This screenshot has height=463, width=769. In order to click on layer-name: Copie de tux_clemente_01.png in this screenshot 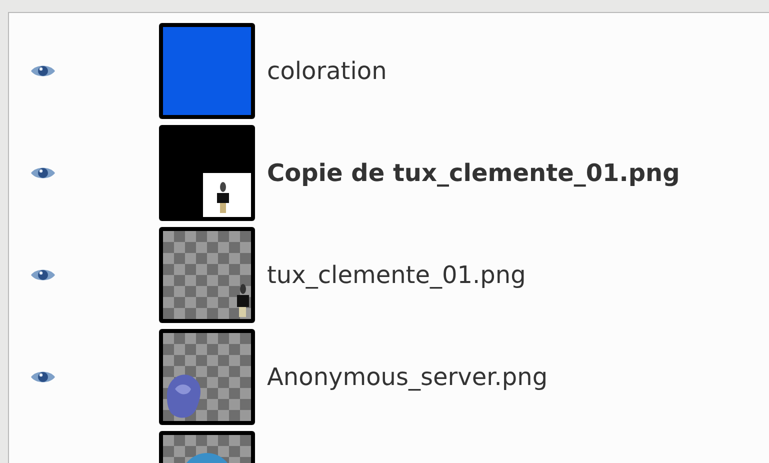, I will do `click(473, 173)`.